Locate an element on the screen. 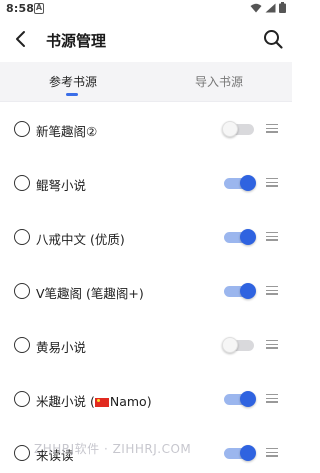  tab-label: 参考书源 is located at coordinates (72, 82).